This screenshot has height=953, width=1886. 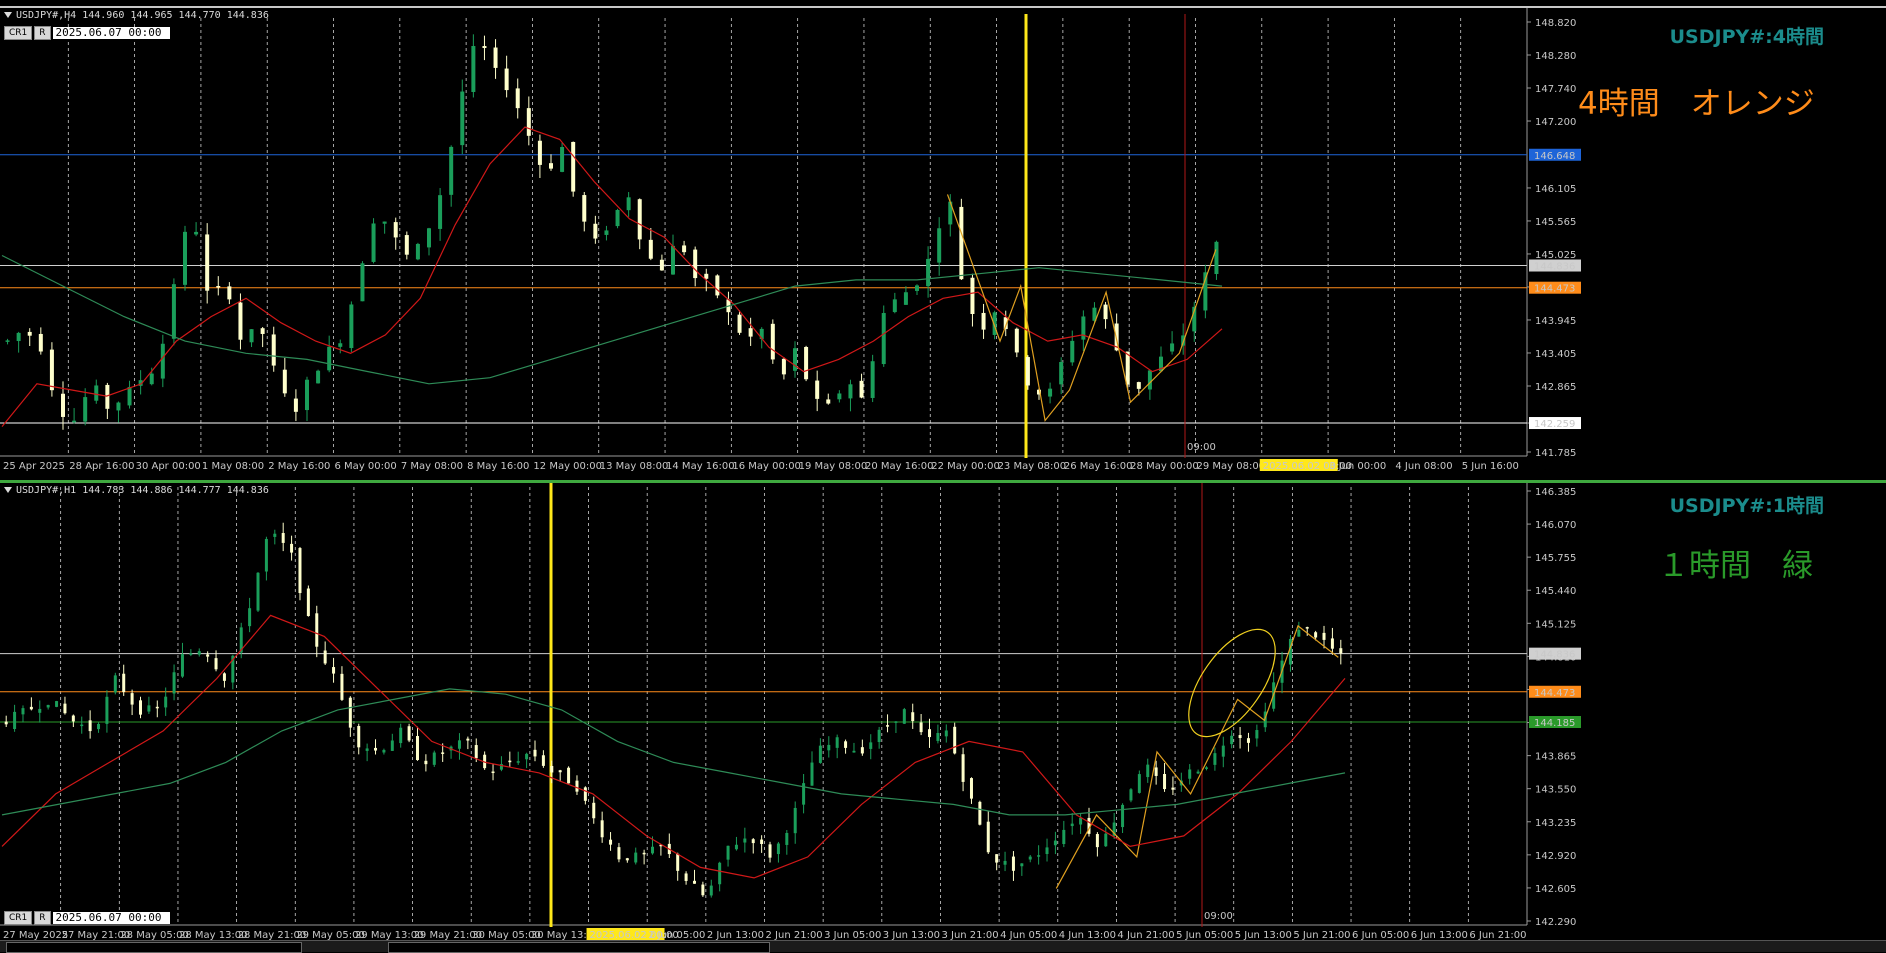 I want to click on y-tick-label: 147.740, so click(x=1555, y=89).